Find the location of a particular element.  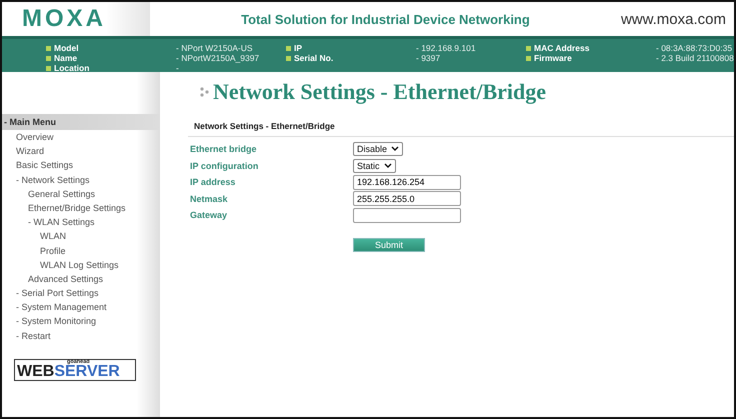

field-label: IP address is located at coordinates (213, 182).